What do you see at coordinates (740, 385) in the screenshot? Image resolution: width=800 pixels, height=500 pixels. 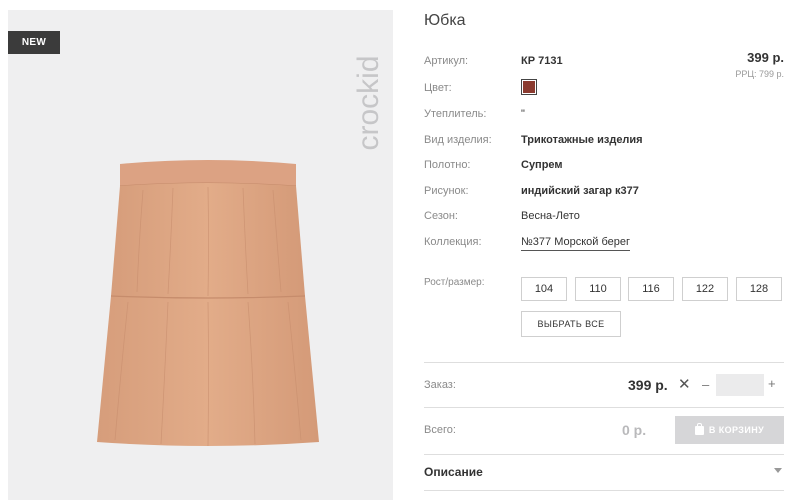 I see `quantity-input` at bounding box center [740, 385].